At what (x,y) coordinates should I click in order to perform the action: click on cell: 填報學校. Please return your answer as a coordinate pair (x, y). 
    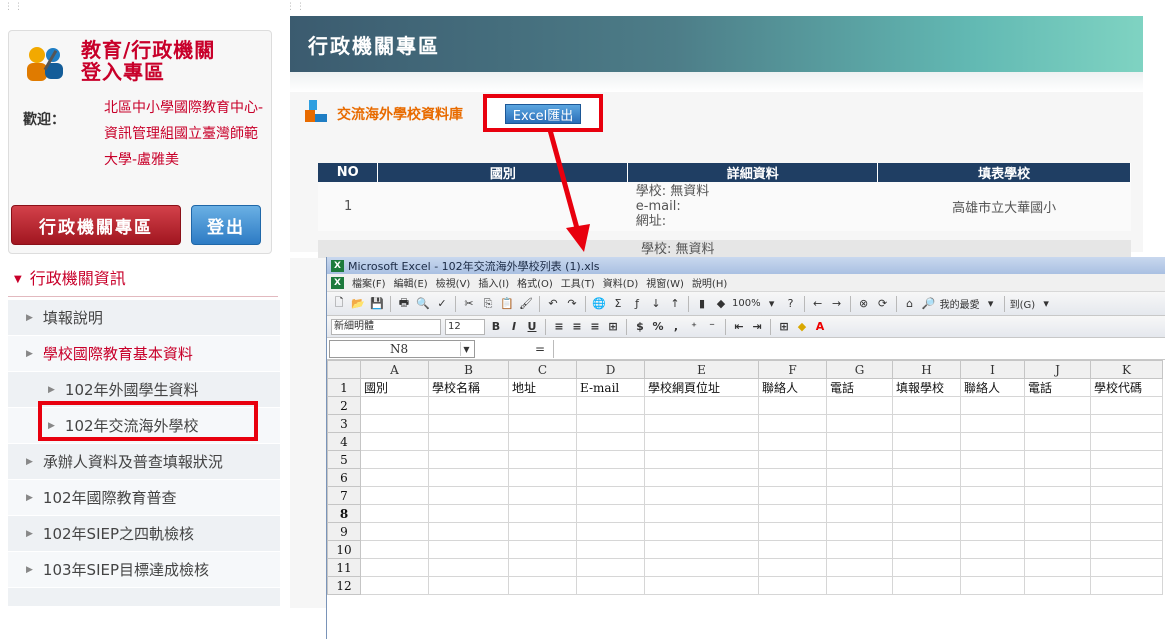
    Looking at the image, I should click on (926, 387).